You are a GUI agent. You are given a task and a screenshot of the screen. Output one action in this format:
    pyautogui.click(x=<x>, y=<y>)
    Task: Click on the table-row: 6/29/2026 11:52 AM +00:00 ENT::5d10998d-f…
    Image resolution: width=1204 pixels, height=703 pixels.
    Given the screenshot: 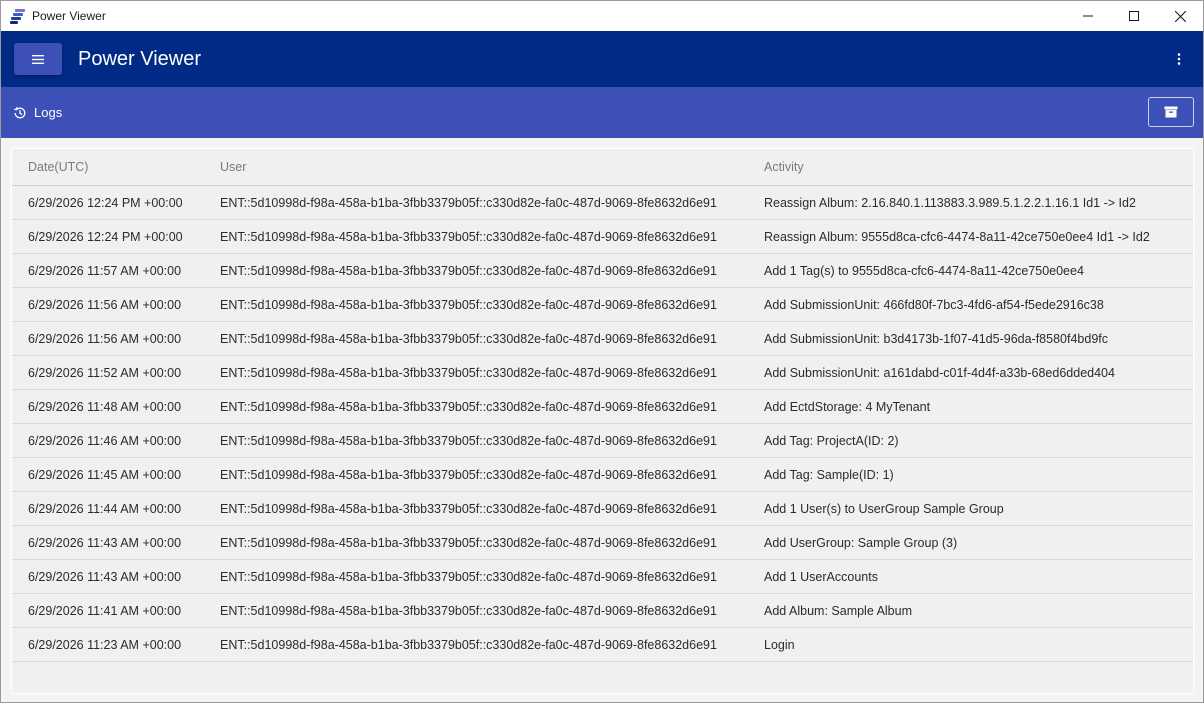 What is the action you would take?
    pyautogui.click(x=602, y=372)
    